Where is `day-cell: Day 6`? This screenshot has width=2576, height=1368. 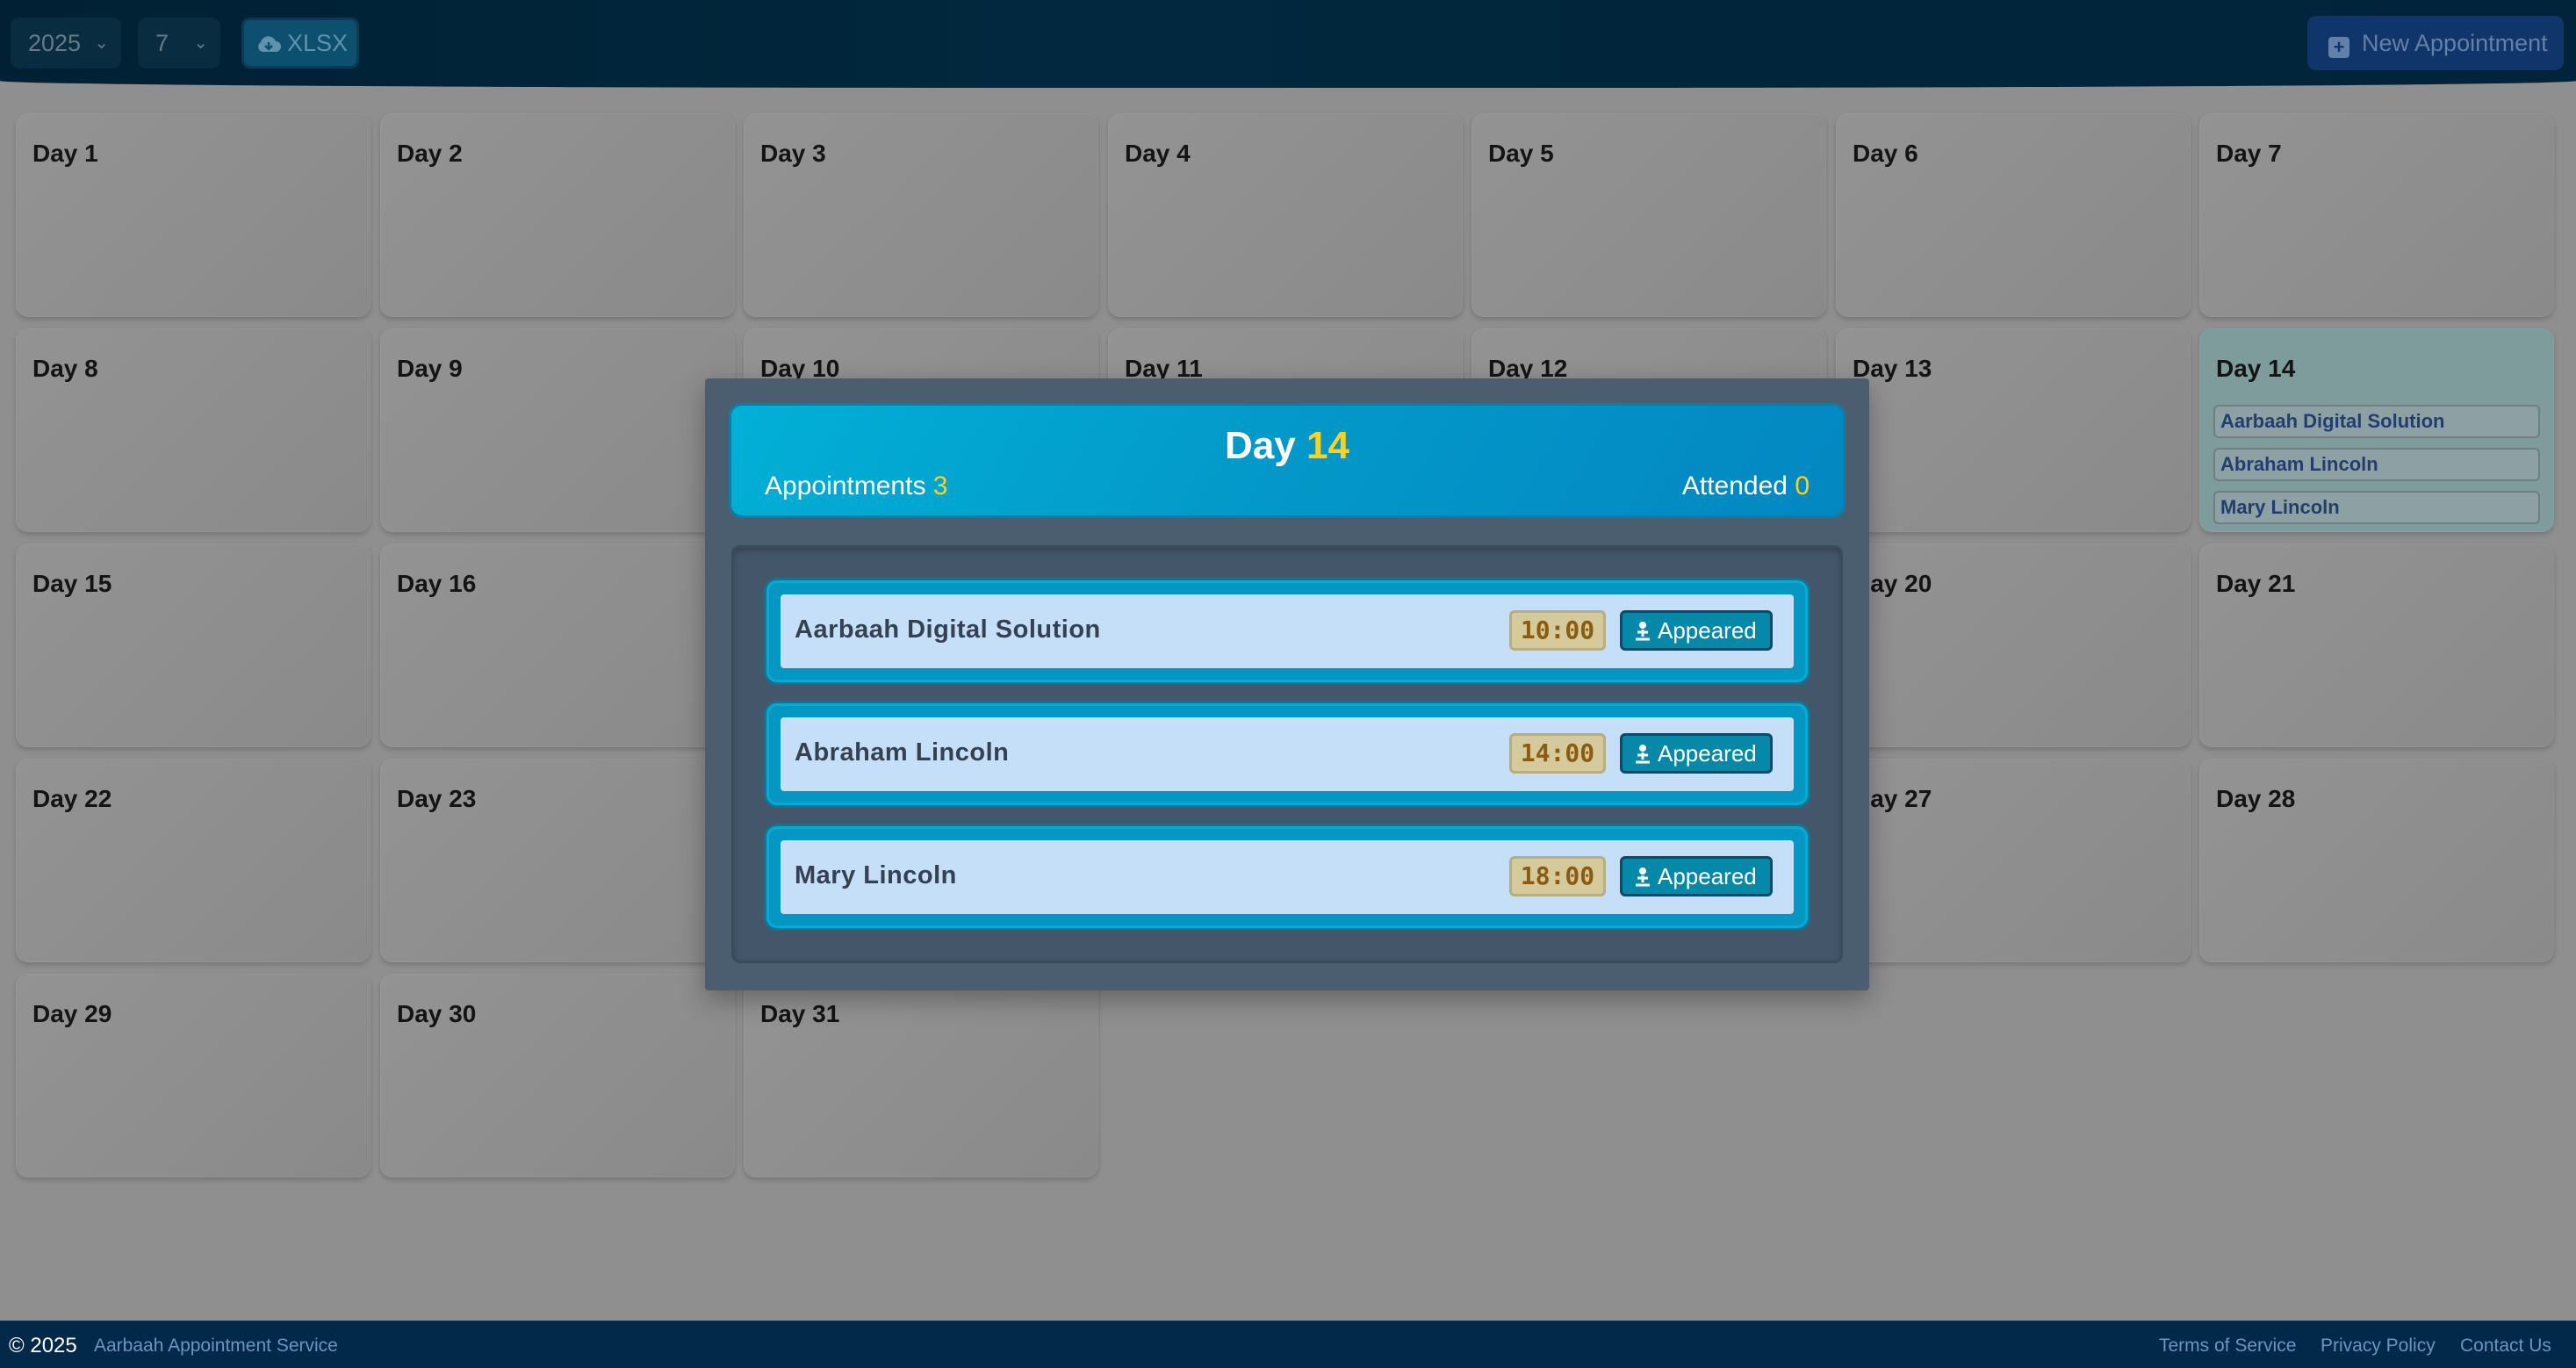
day-cell: Day 6 is located at coordinates (2013, 215).